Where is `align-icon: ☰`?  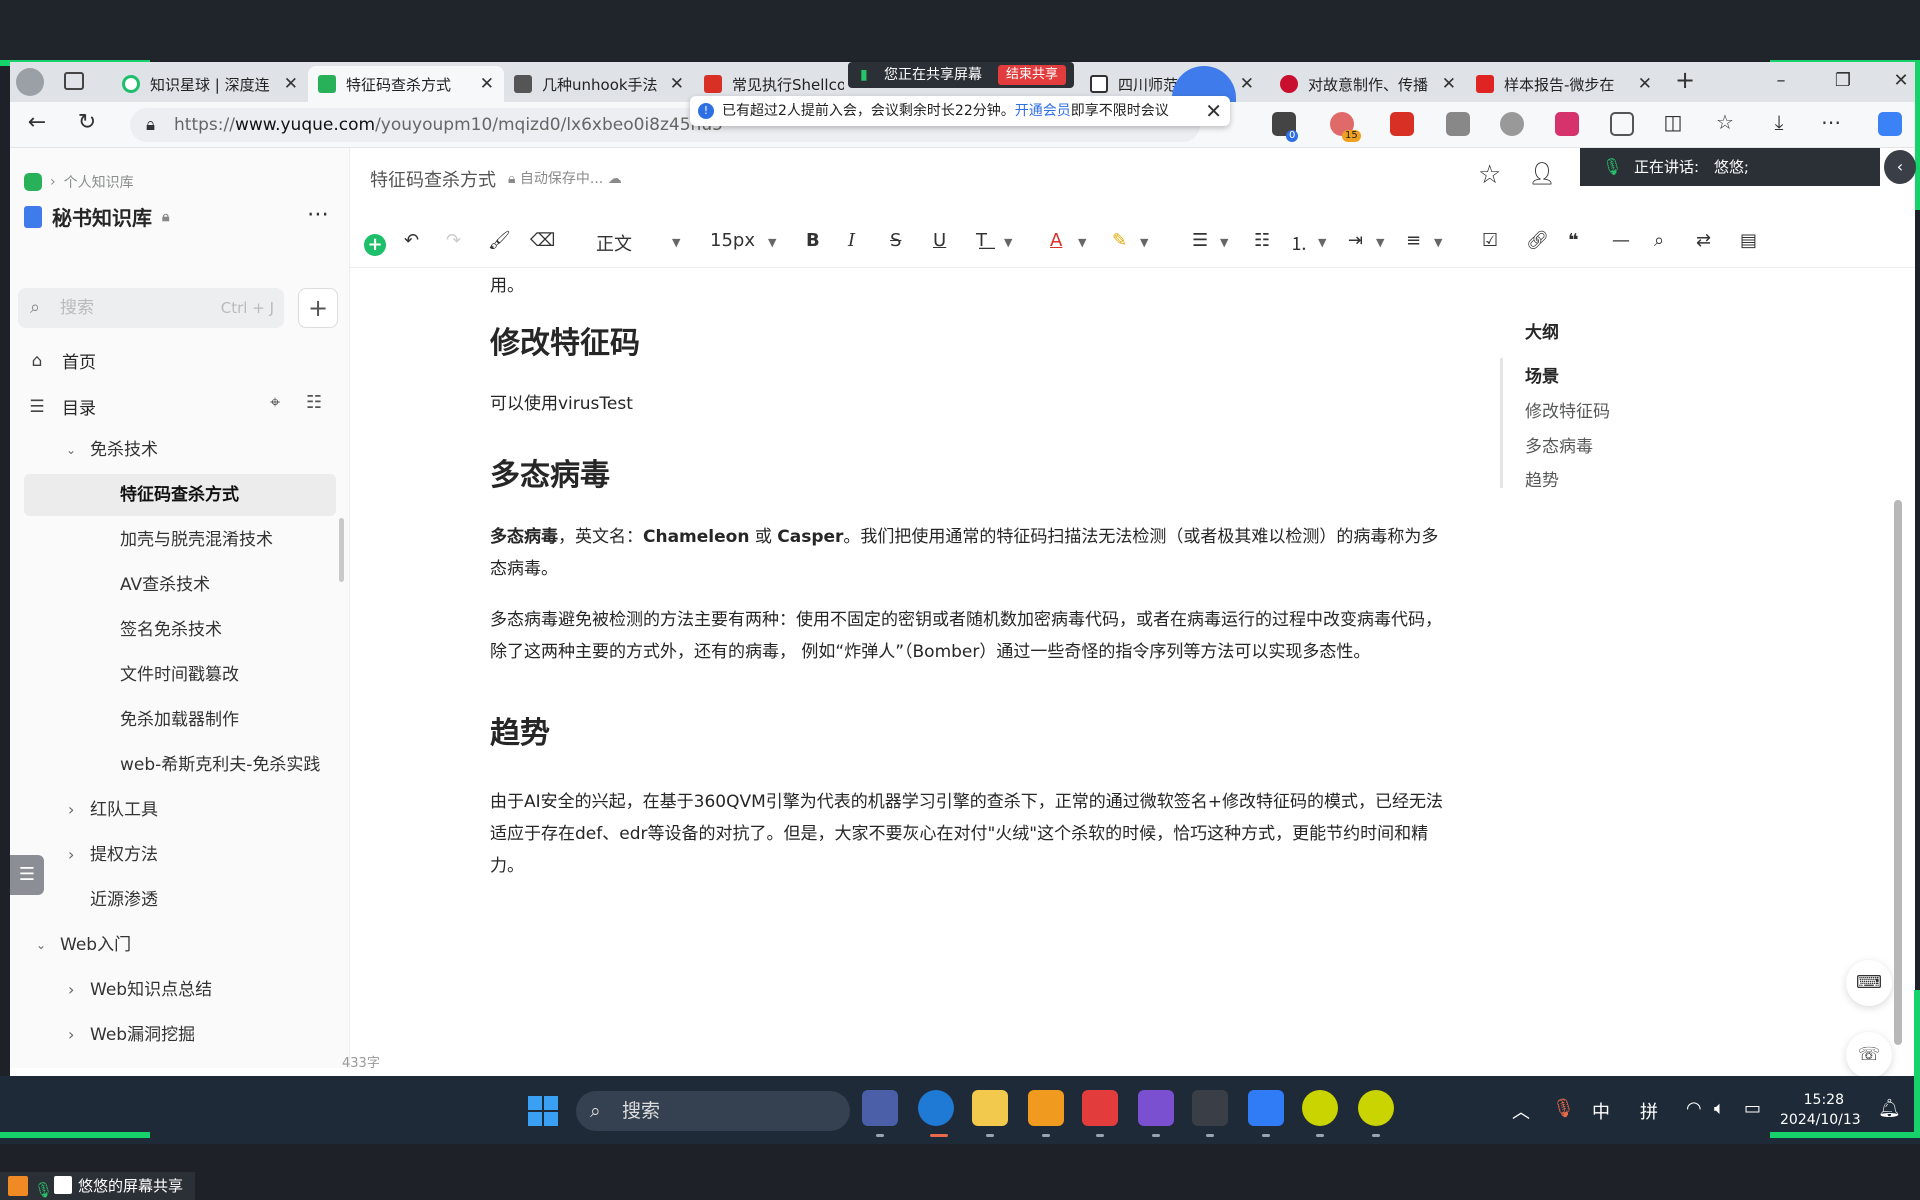 align-icon: ☰ is located at coordinates (1200, 240).